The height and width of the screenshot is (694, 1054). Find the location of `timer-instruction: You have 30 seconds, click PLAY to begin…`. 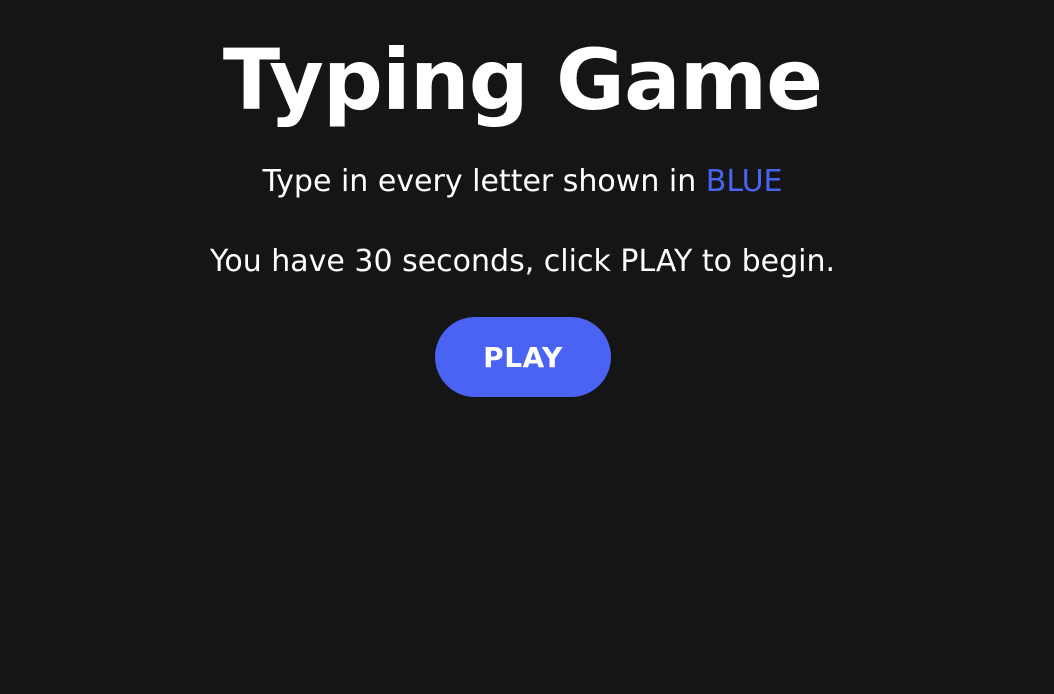

timer-instruction: You have 30 seconds, click PLAY to begin… is located at coordinates (522, 261).